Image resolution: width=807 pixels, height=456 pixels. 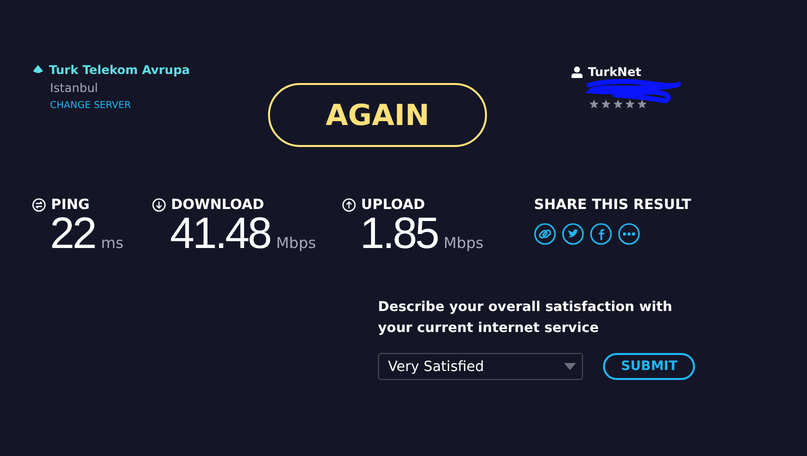 What do you see at coordinates (649, 366) in the screenshot?
I see `submit-button: SUBMIT` at bounding box center [649, 366].